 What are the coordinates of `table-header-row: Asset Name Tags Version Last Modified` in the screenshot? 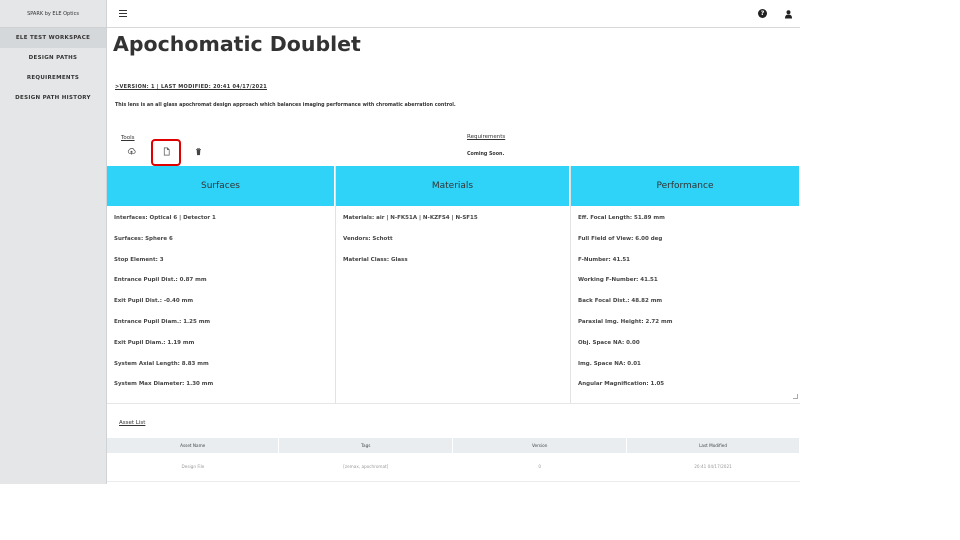 It's located at (453, 445).